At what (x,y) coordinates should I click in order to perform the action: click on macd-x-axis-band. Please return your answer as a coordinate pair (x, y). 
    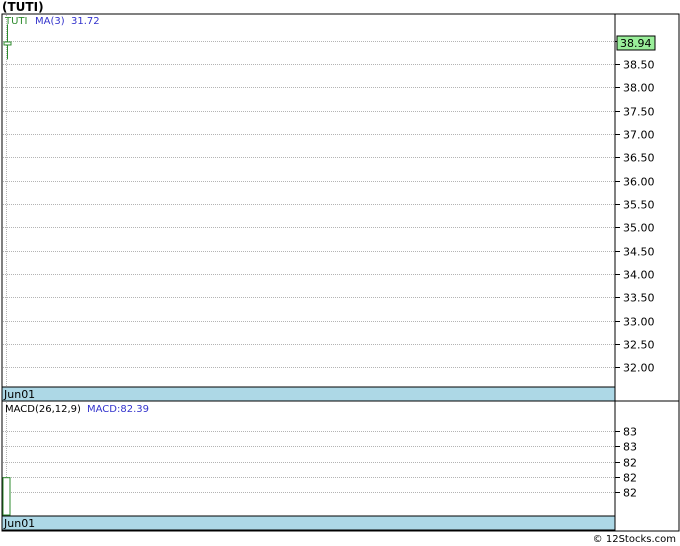
    Looking at the image, I should click on (308, 523).